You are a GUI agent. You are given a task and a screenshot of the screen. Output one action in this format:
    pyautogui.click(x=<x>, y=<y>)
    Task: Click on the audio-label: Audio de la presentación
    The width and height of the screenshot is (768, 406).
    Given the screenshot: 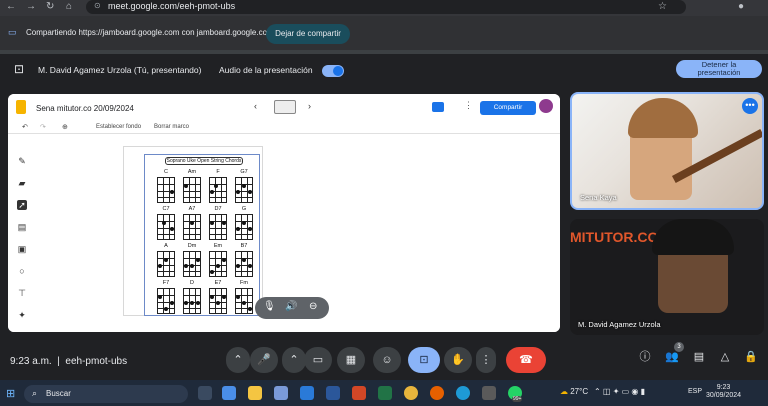 What is the action you would take?
    pyautogui.click(x=266, y=70)
    